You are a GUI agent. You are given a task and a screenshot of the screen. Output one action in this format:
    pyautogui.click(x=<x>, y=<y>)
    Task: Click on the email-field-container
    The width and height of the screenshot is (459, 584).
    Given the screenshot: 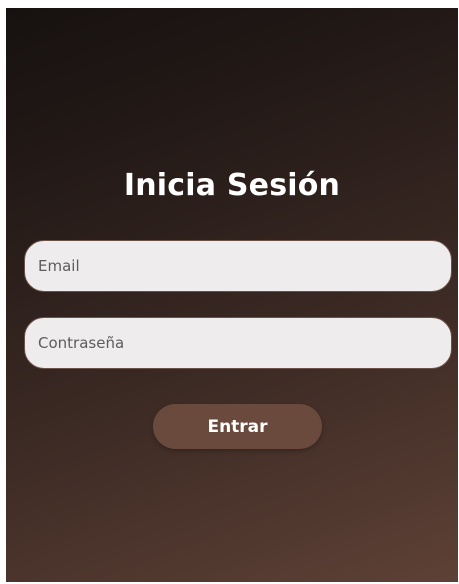 What is the action you would take?
    pyautogui.click(x=238, y=266)
    